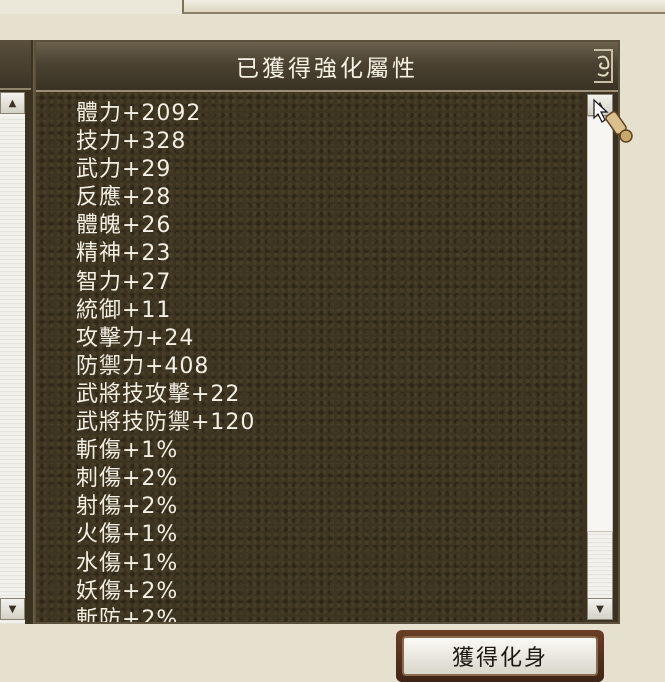 Image resolution: width=665 pixels, height=682 pixels. What do you see at coordinates (127, 479) in the screenshot?
I see `attribute-item: 刺傷+2%` at bounding box center [127, 479].